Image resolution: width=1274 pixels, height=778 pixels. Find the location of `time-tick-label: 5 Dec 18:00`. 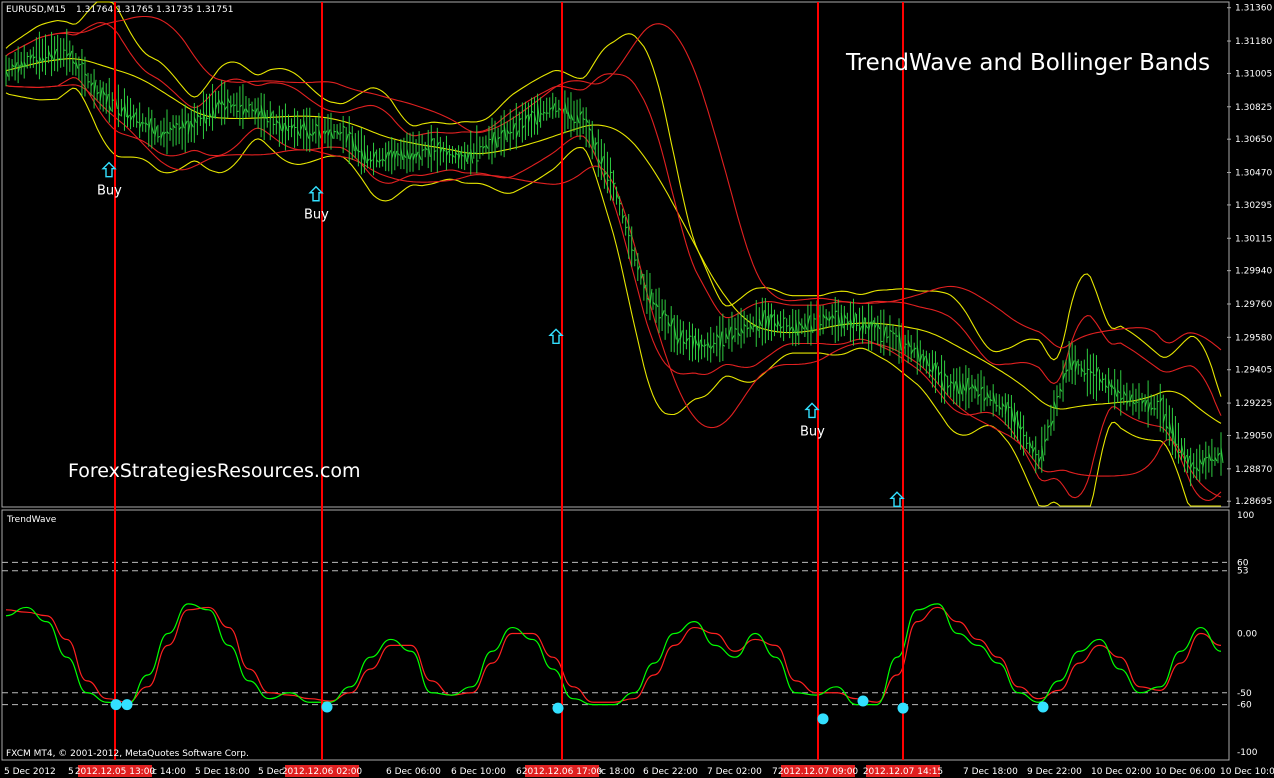

time-tick-label: 5 Dec 18:00 is located at coordinates (222, 772).